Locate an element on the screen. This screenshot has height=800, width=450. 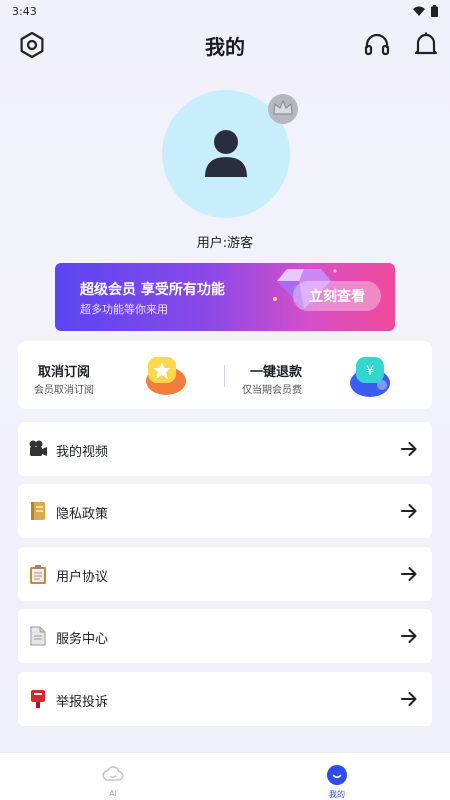
headset-icon is located at coordinates (377, 44).